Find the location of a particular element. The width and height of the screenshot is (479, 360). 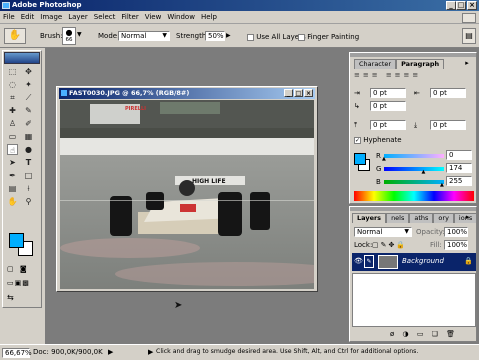

doc-close-icon: × is located at coordinates (308, 93).